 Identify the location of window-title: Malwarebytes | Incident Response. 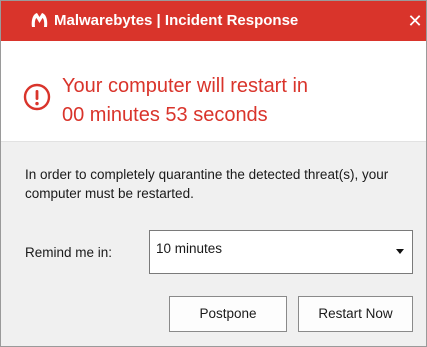
(176, 20).